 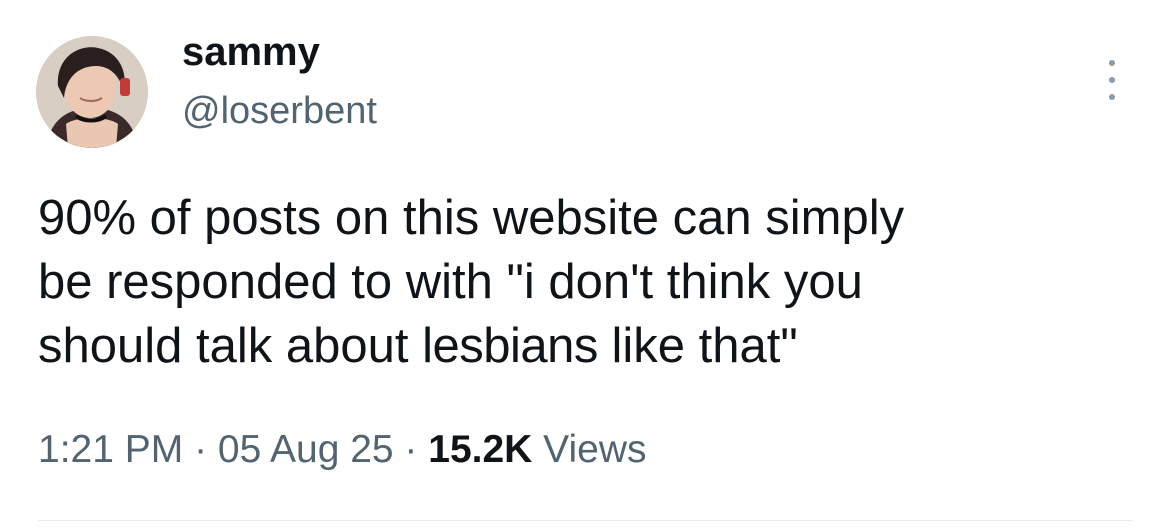 I want to click on tweet-meta: 1:21 PM · 05 Aug 25 · 15.2K Views, so click(x=342, y=450).